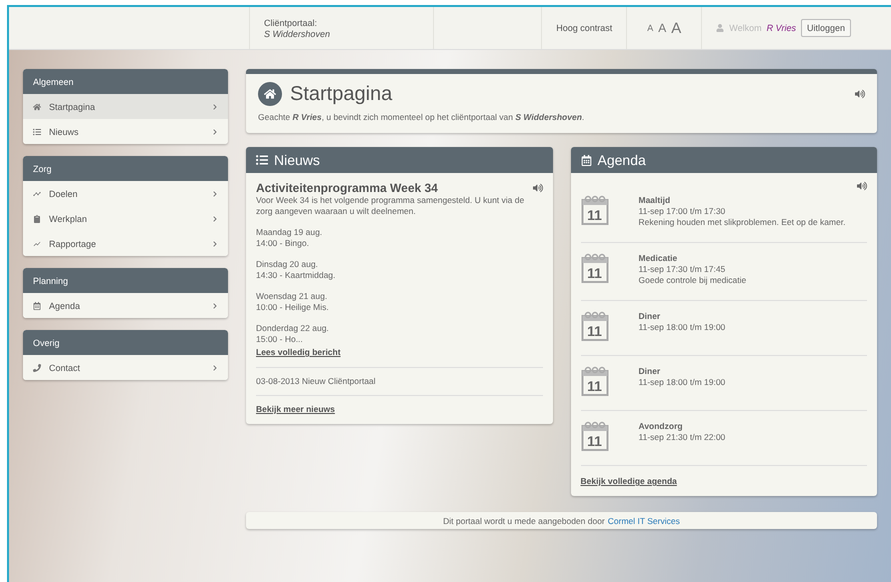 This screenshot has height=582, width=891. Describe the element at coordinates (347, 188) in the screenshot. I see `news-item-title: Activiteitenprogramma Week 34` at that location.